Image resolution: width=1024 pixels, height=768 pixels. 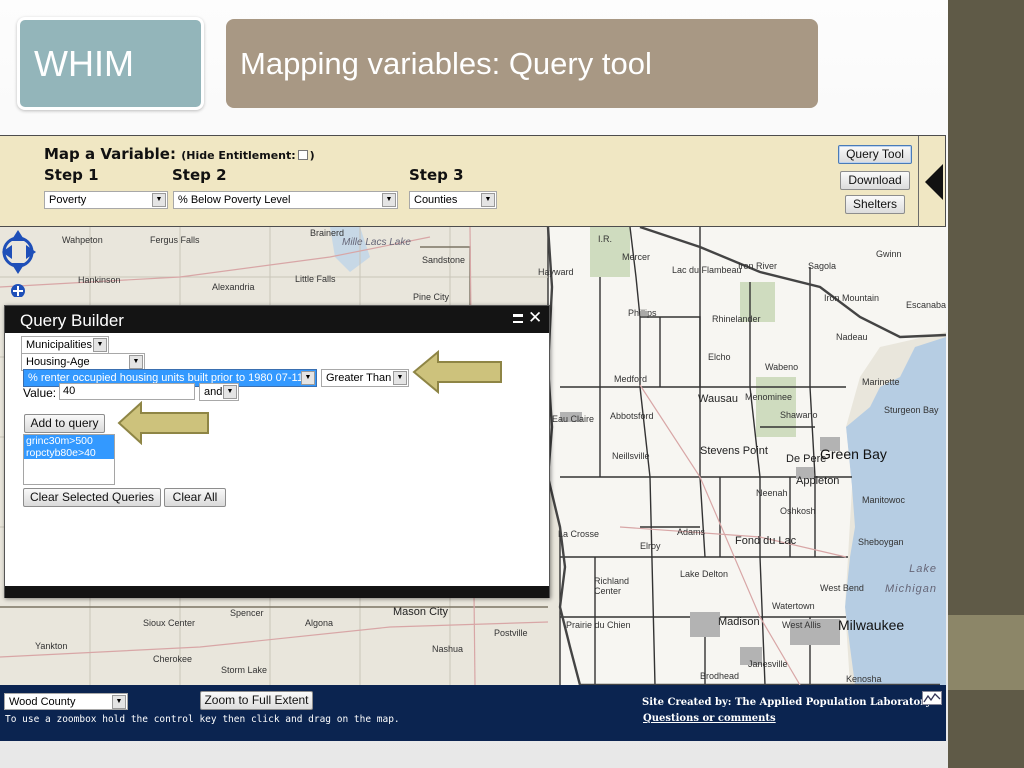 What do you see at coordinates (852, 298) in the screenshot?
I see `map-label: Iron Mountain` at bounding box center [852, 298].